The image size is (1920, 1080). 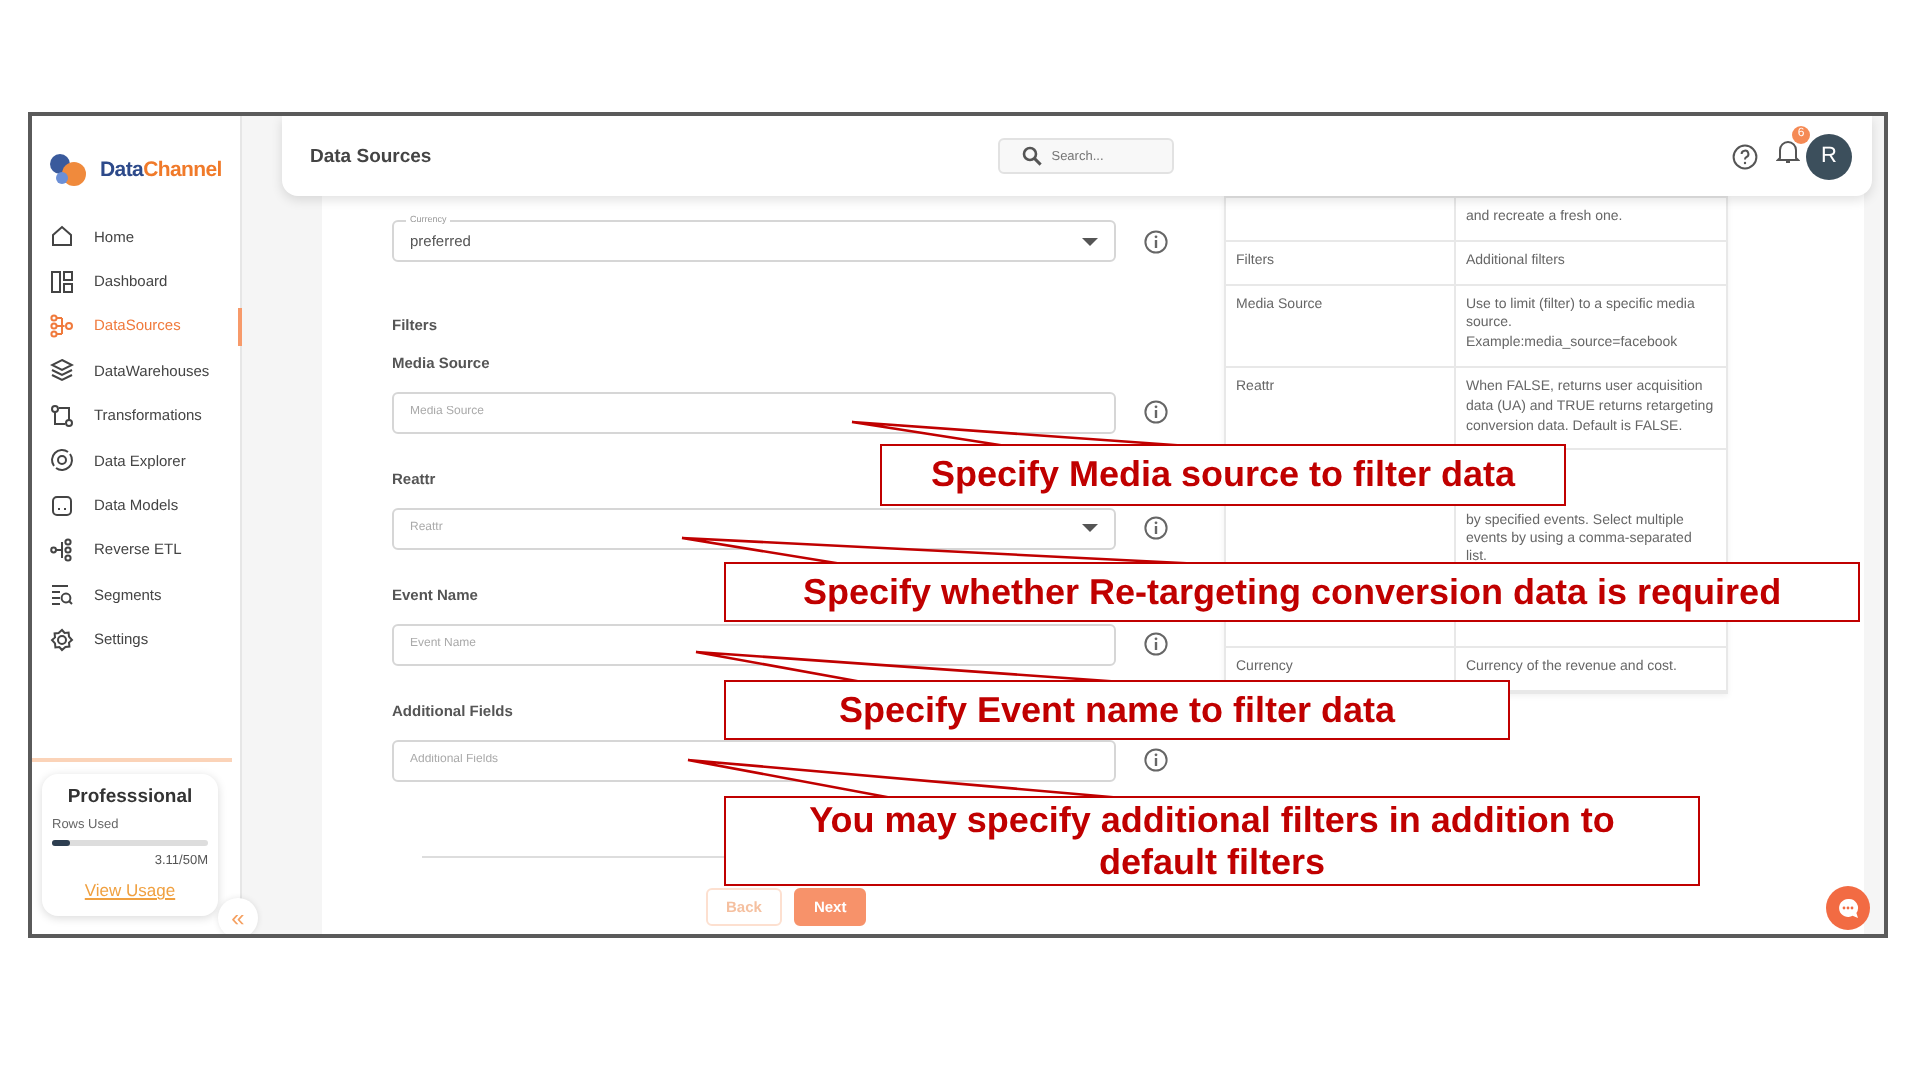 I want to click on plan-name: Professsional, so click(x=130, y=797).